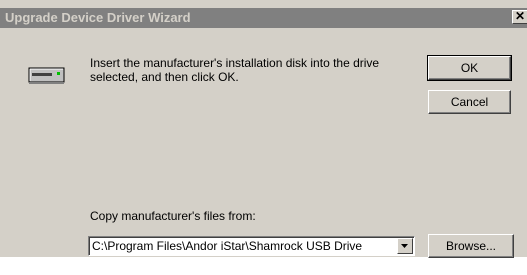 This screenshot has width=527, height=275. I want to click on close-button: ✕, so click(519, 17).